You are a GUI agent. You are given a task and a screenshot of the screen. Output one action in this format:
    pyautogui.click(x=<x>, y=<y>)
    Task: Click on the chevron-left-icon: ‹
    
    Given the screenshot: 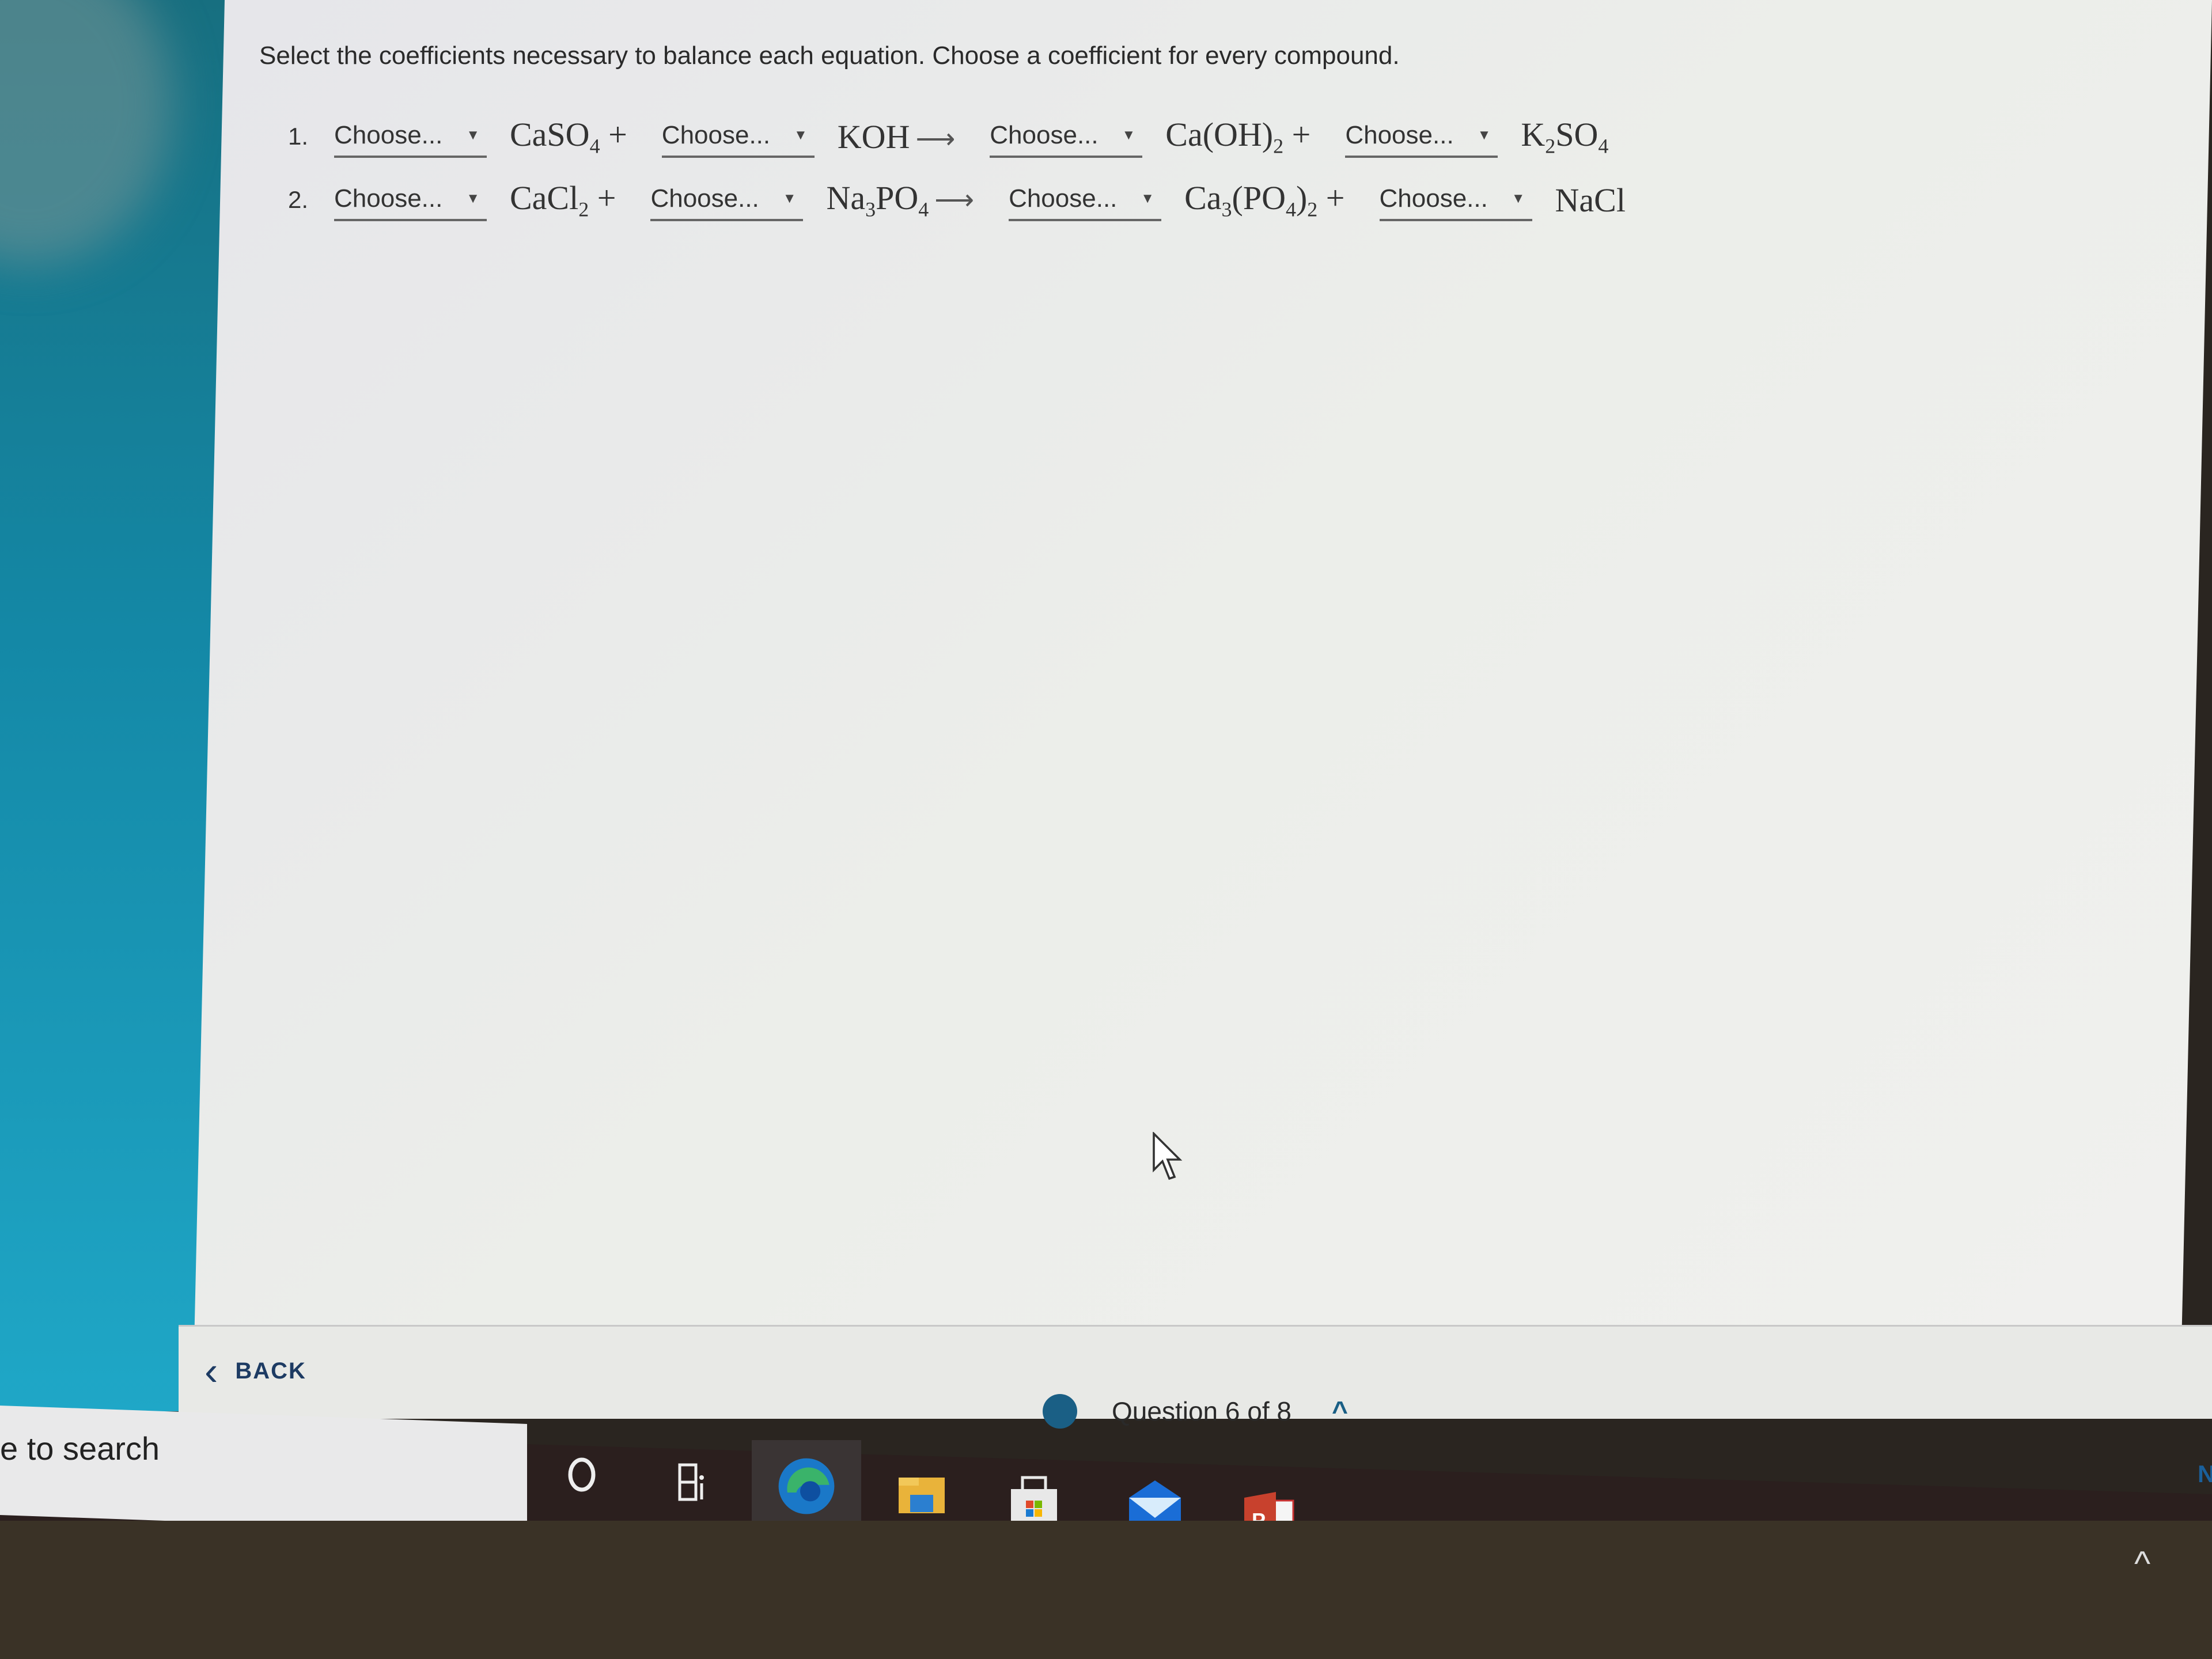 What is the action you would take?
    pyautogui.click(x=211, y=1371)
    